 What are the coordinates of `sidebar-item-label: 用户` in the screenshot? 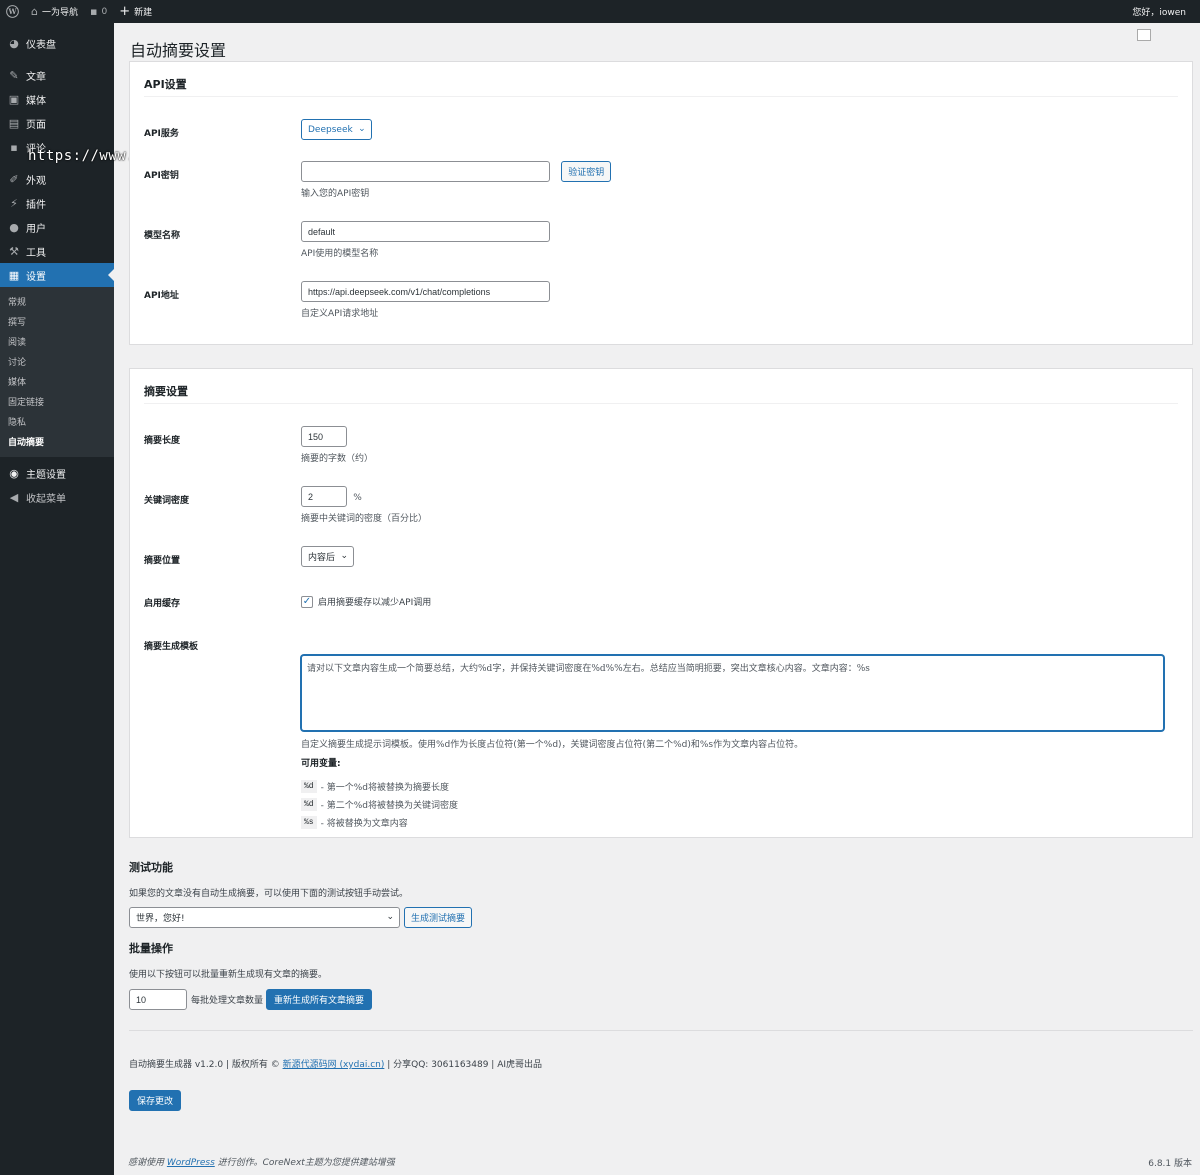 It's located at (36, 229).